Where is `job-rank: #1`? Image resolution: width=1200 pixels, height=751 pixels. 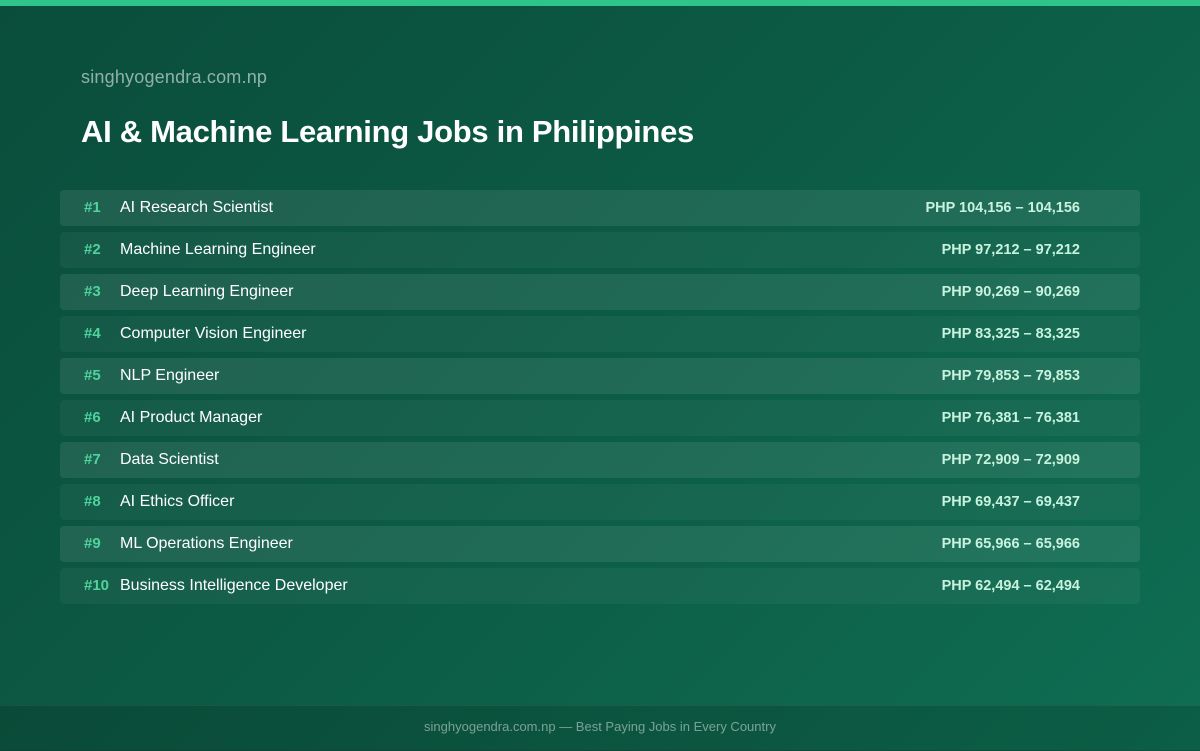 job-rank: #1 is located at coordinates (92, 207).